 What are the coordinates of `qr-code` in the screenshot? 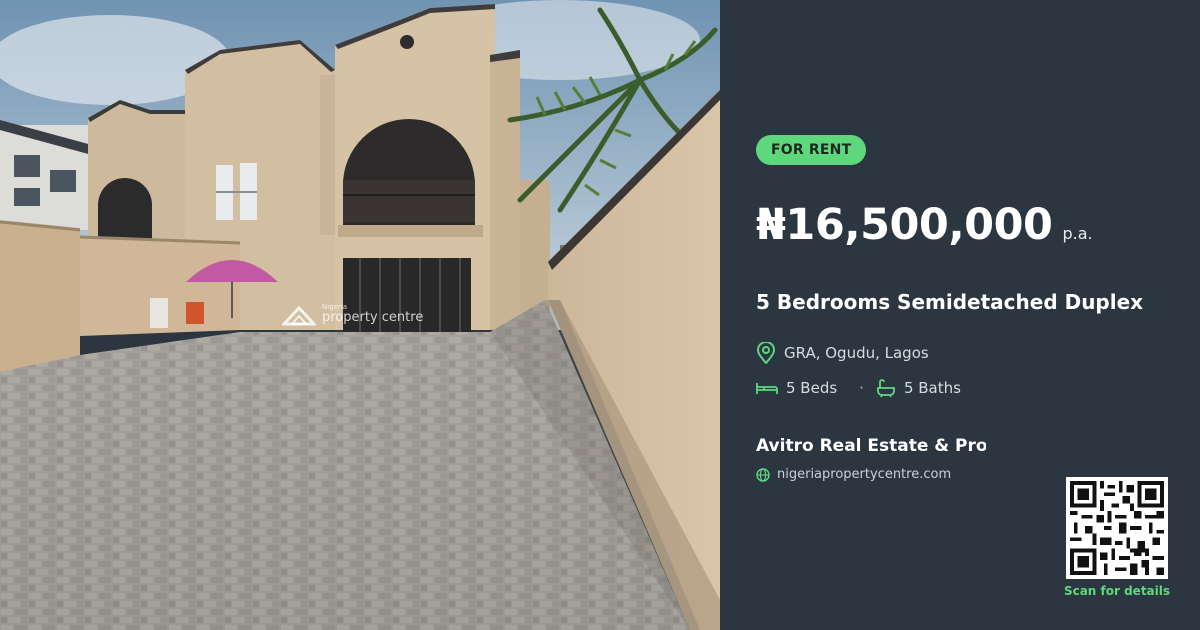 It's located at (1117, 528).